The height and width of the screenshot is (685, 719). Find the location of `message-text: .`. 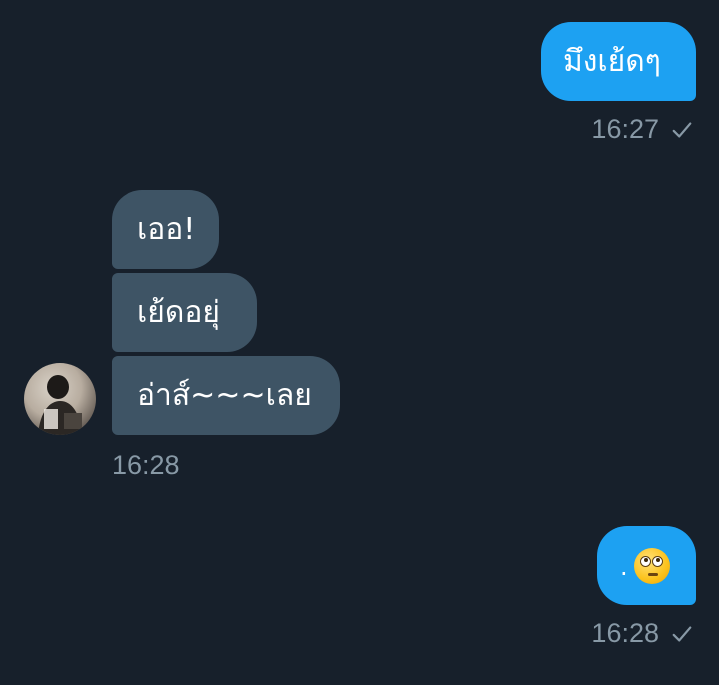

message-text: . is located at coordinates (624, 567).